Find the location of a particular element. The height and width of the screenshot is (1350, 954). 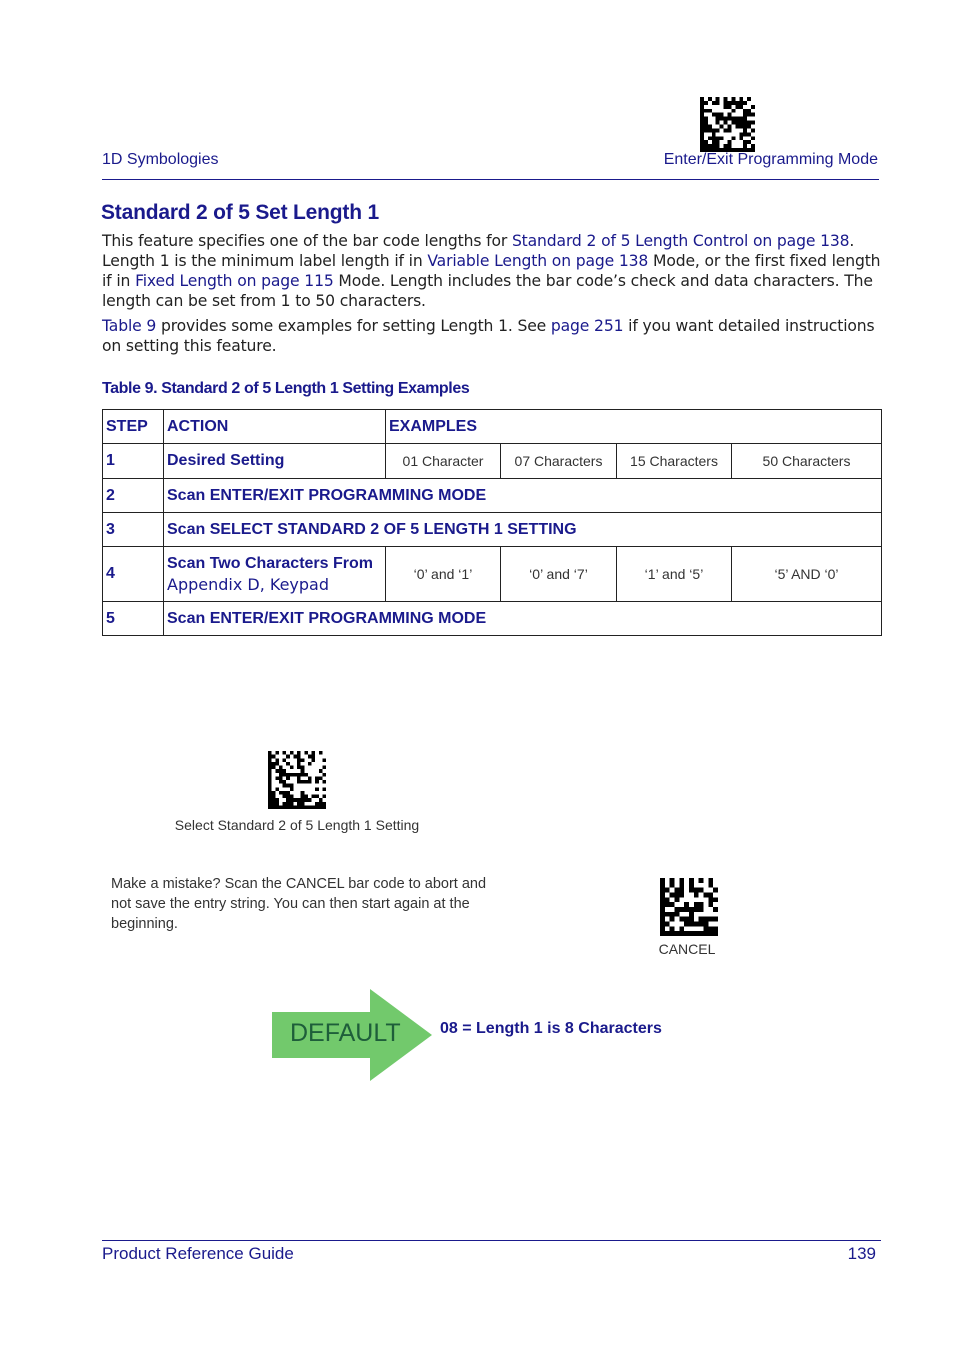

header-step: STEP is located at coordinates (133, 426).